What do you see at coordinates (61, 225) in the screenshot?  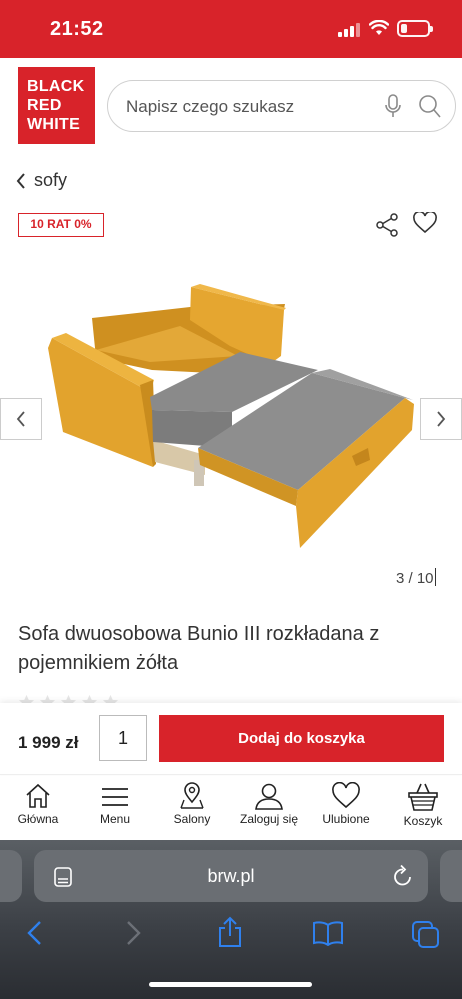 I see `installment-badge: 10 RAT 0%` at bounding box center [61, 225].